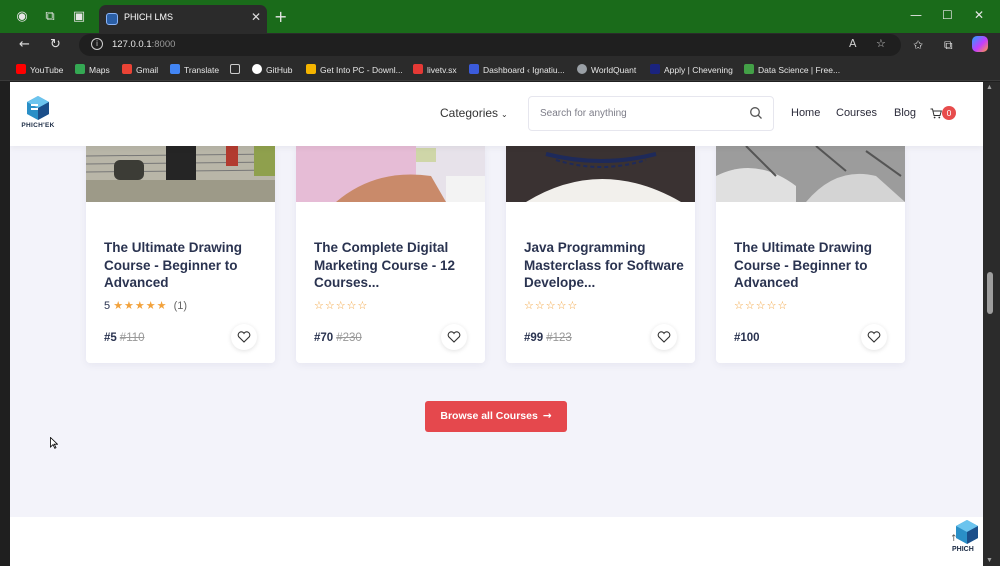 This screenshot has width=1000, height=566. What do you see at coordinates (97, 44) in the screenshot?
I see `site-info-icon: i` at bounding box center [97, 44].